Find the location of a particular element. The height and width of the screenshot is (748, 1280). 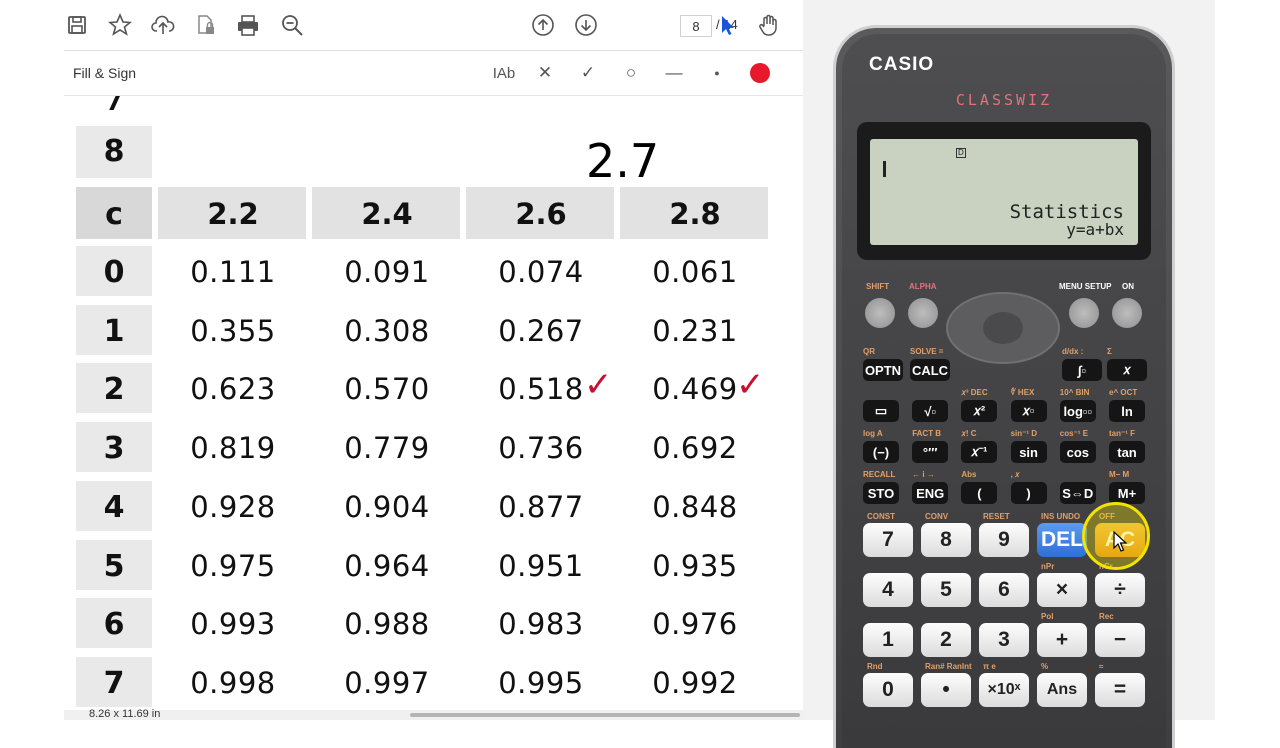

function-key-sublabel: e^ OCT is located at coordinates (1123, 392).